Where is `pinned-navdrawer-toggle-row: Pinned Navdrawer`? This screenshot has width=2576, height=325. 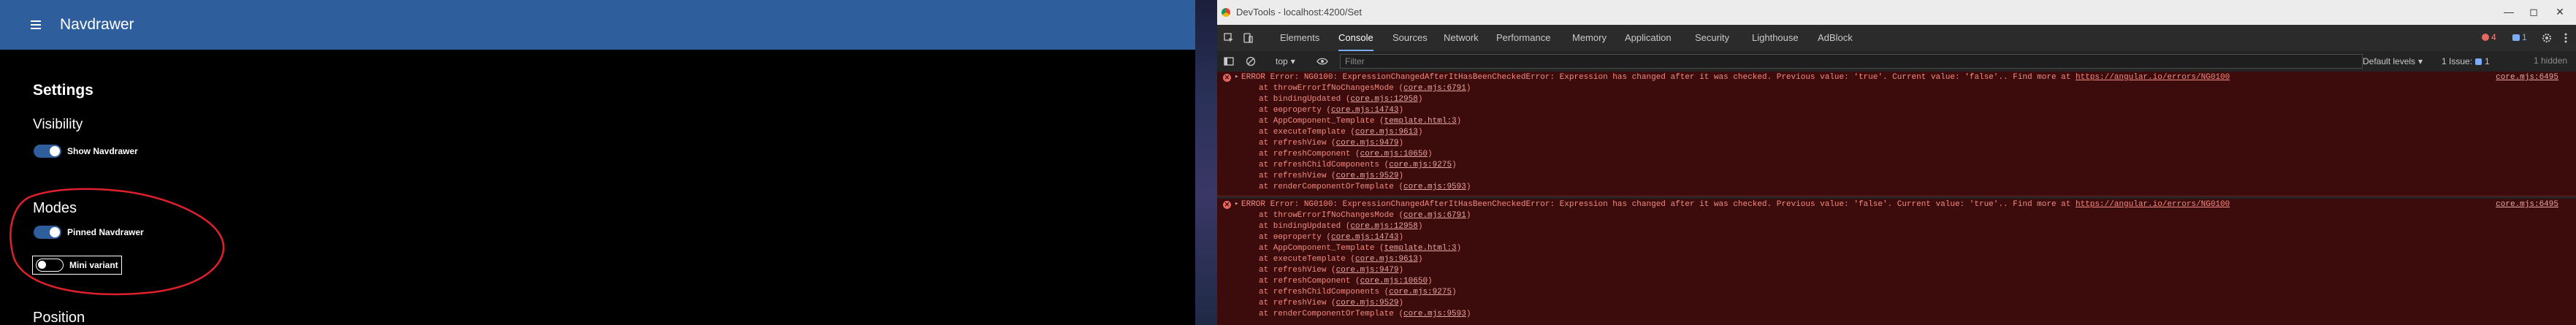
pinned-navdrawer-toggle-row: Pinned Navdrawer is located at coordinates (89, 233).